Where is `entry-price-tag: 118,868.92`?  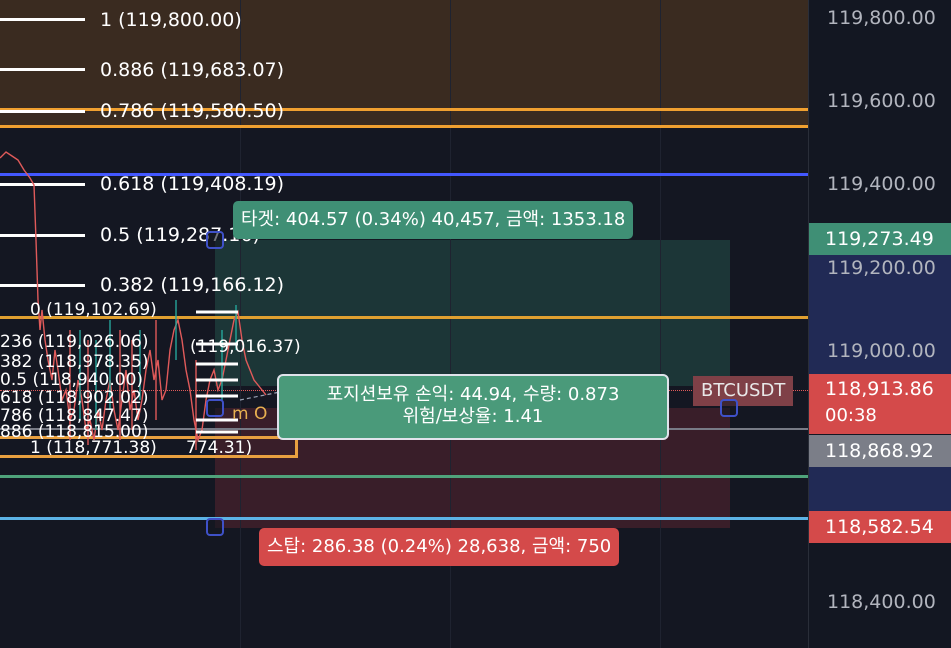
entry-price-tag: 118,868.92 is located at coordinates (880, 451).